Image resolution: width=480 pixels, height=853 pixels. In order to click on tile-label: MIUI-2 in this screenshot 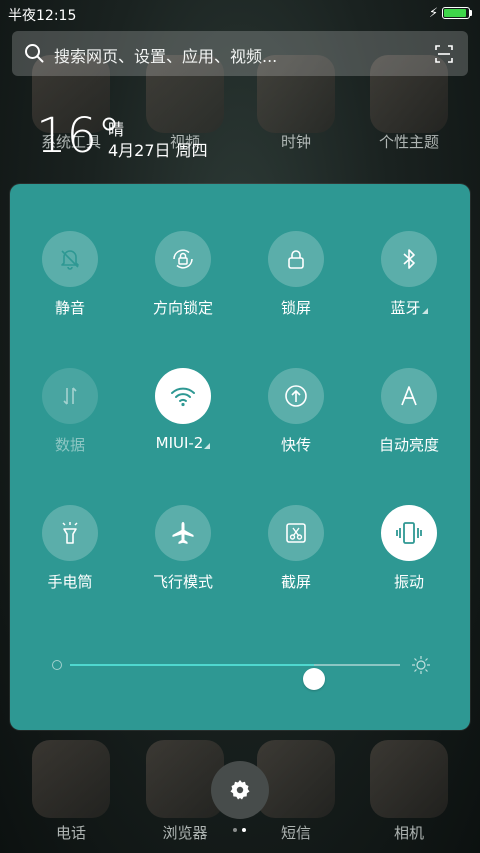, I will do `click(183, 443)`.